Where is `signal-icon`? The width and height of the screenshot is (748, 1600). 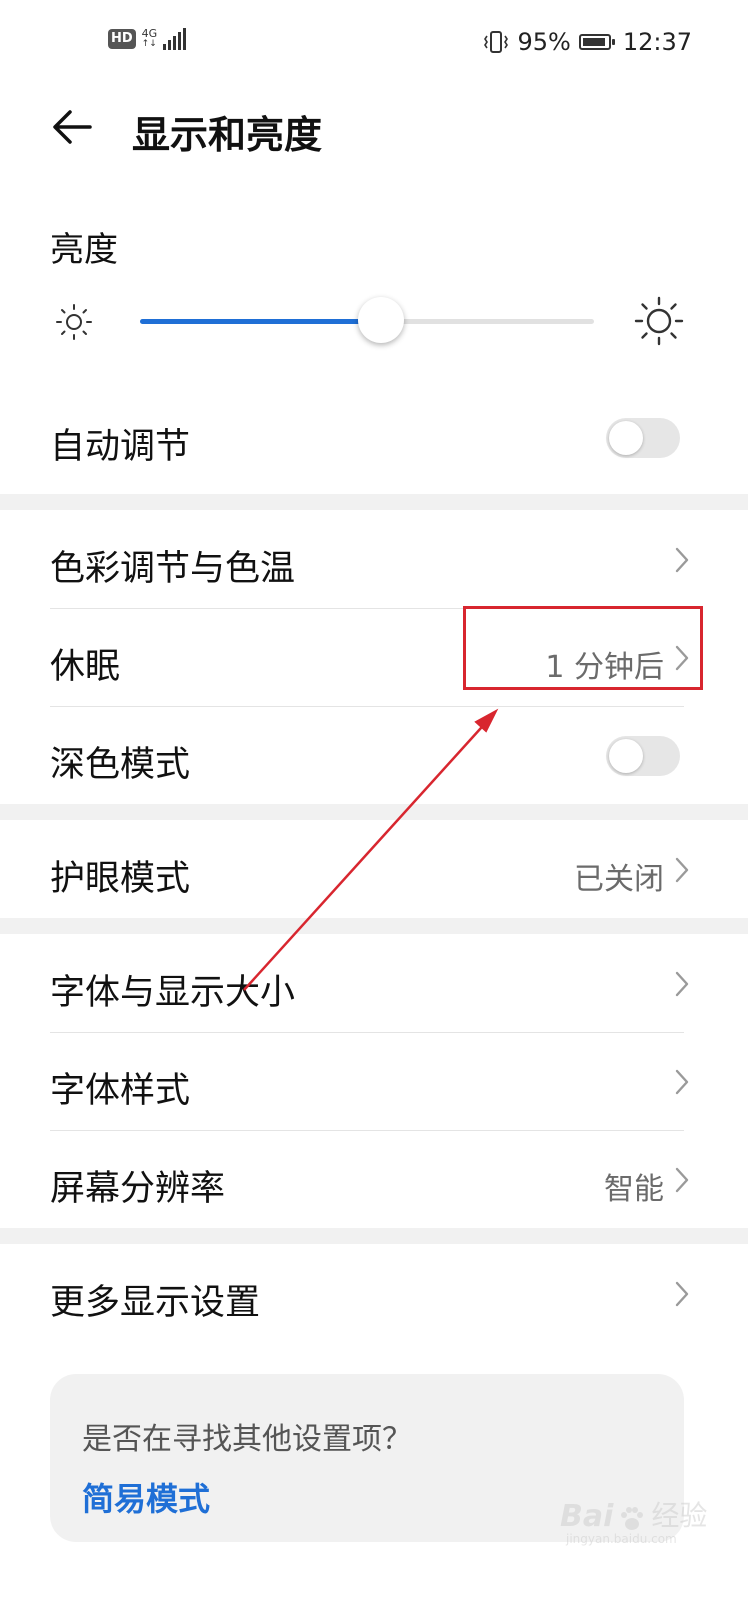
signal-icon is located at coordinates (175, 39).